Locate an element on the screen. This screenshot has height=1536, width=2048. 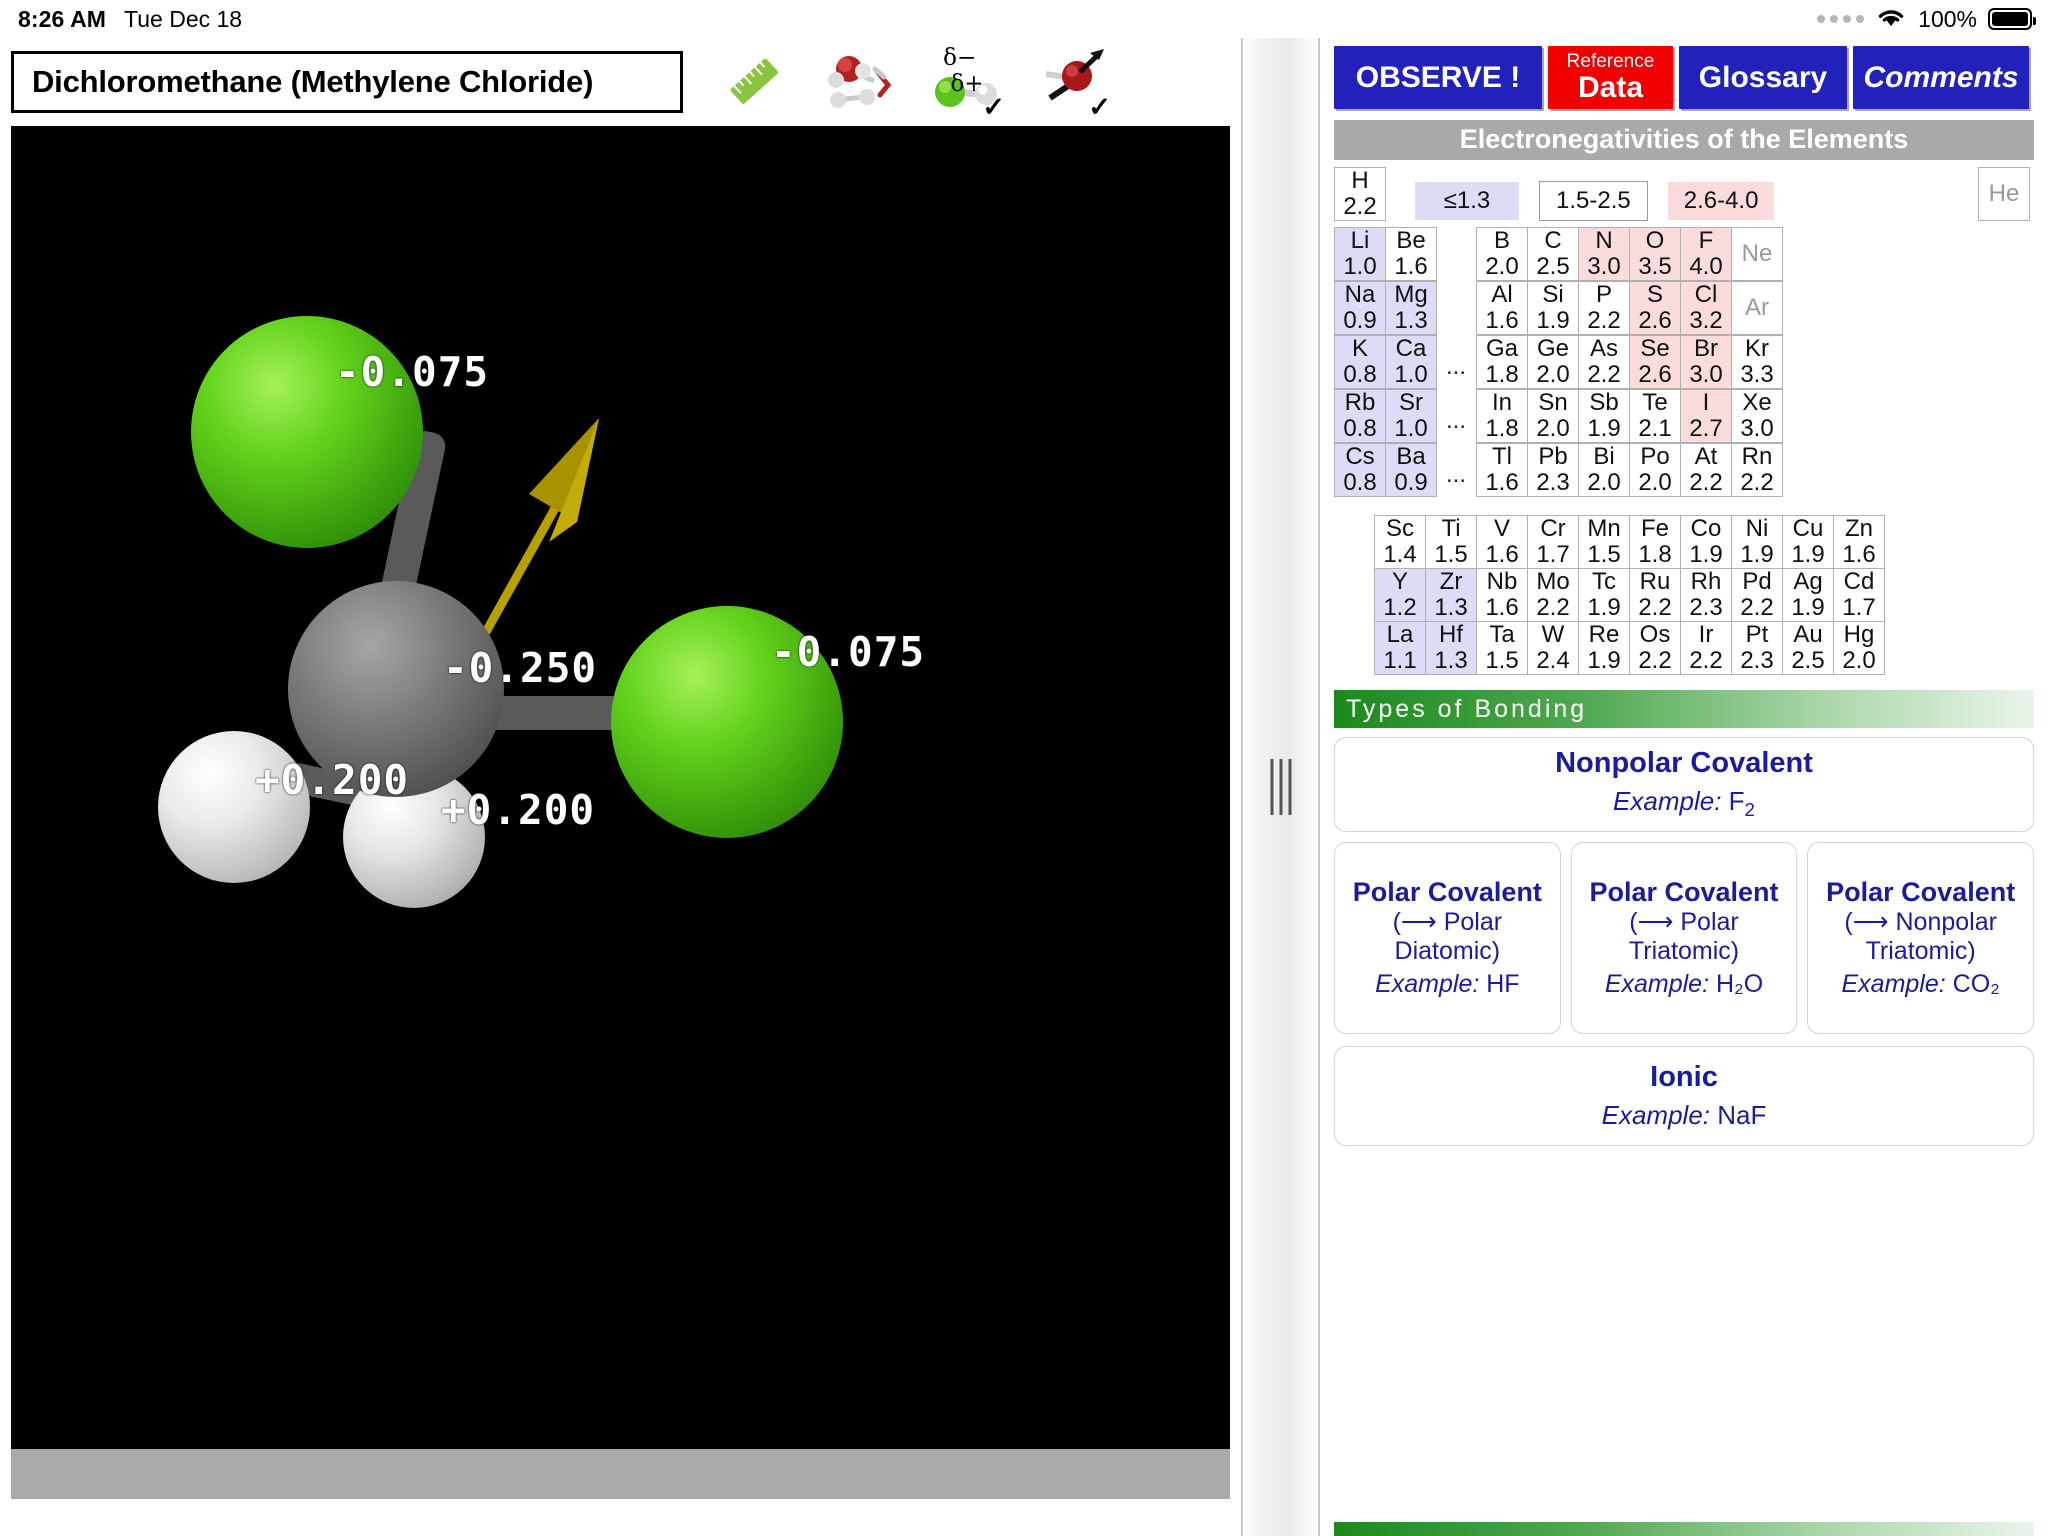
element-cell-Ir: Ir 2.2 is located at coordinates (1706, 648).